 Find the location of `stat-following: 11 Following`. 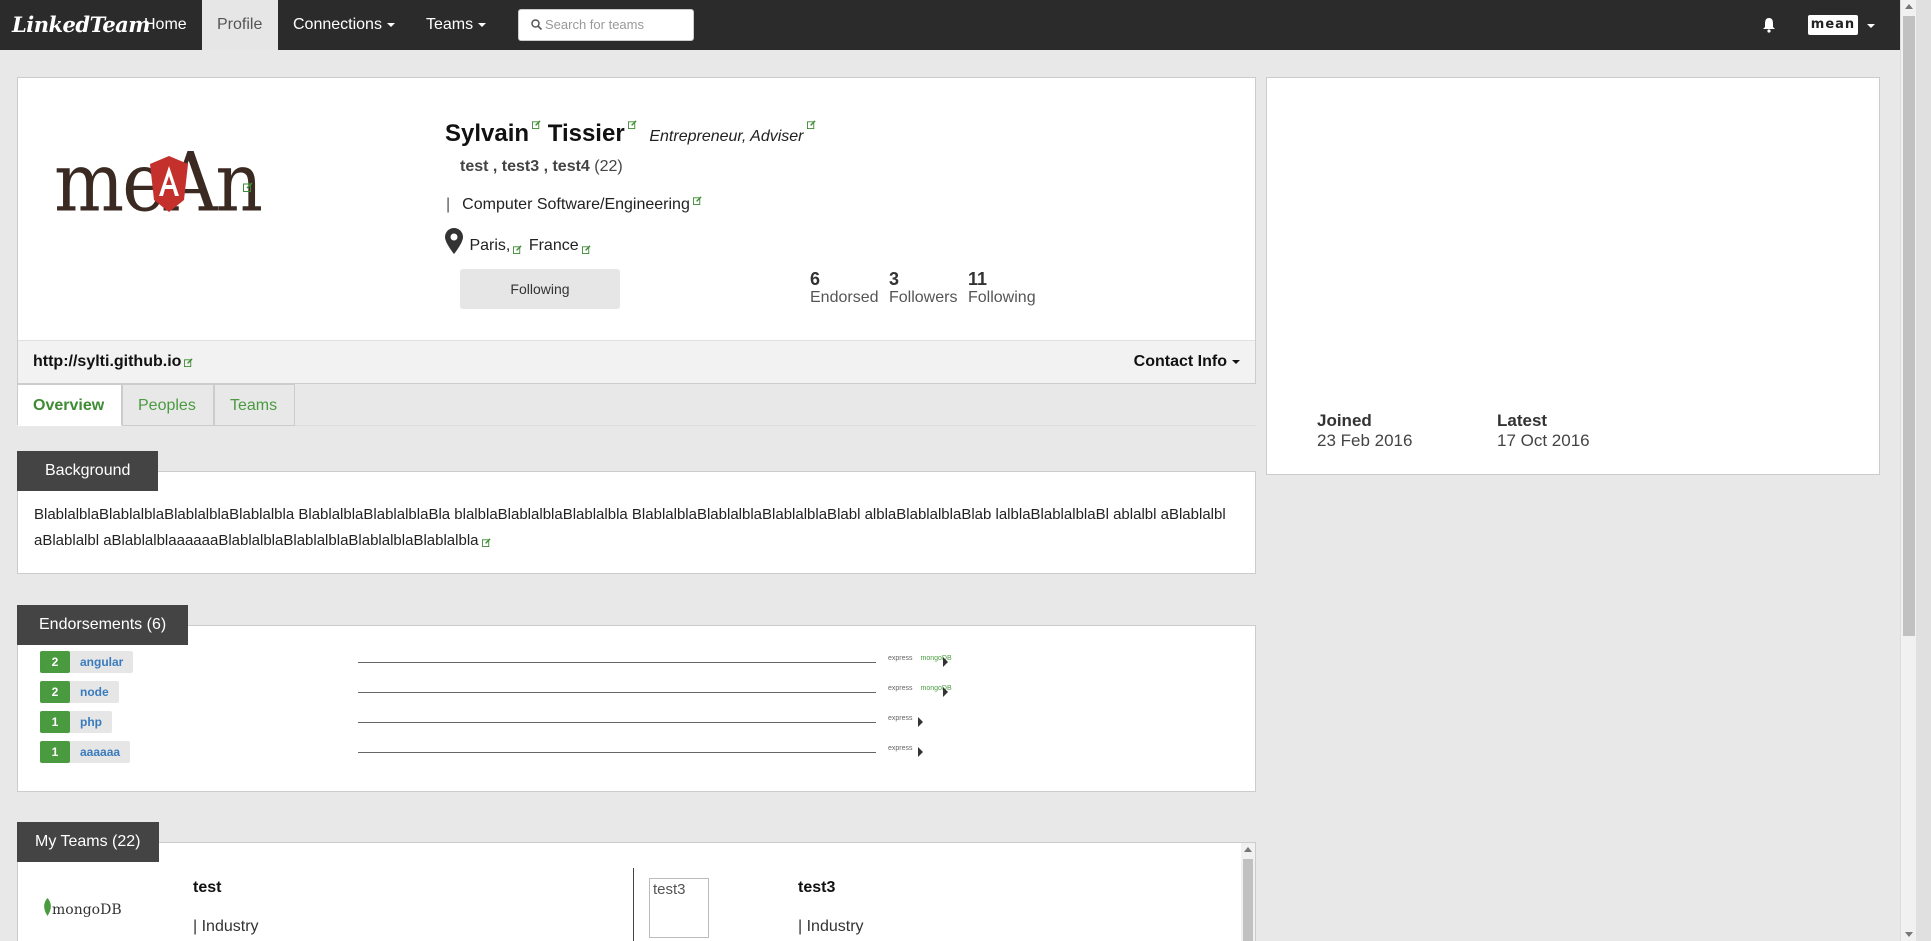

stat-following: 11 Following is located at coordinates (1002, 288).